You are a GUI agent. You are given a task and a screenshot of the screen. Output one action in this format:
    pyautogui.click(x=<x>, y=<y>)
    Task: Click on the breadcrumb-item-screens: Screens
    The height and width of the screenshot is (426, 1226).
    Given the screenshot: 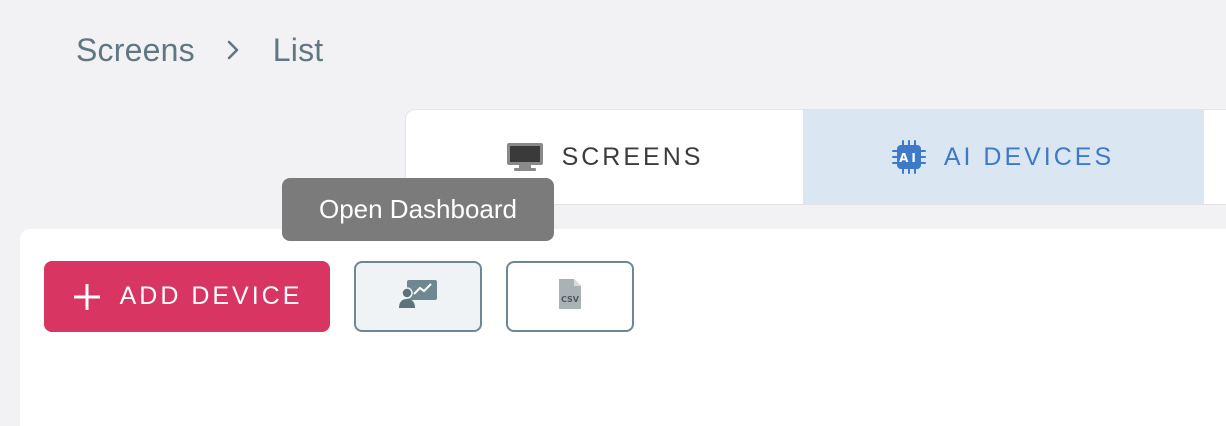 What is the action you would take?
    pyautogui.click(x=135, y=50)
    